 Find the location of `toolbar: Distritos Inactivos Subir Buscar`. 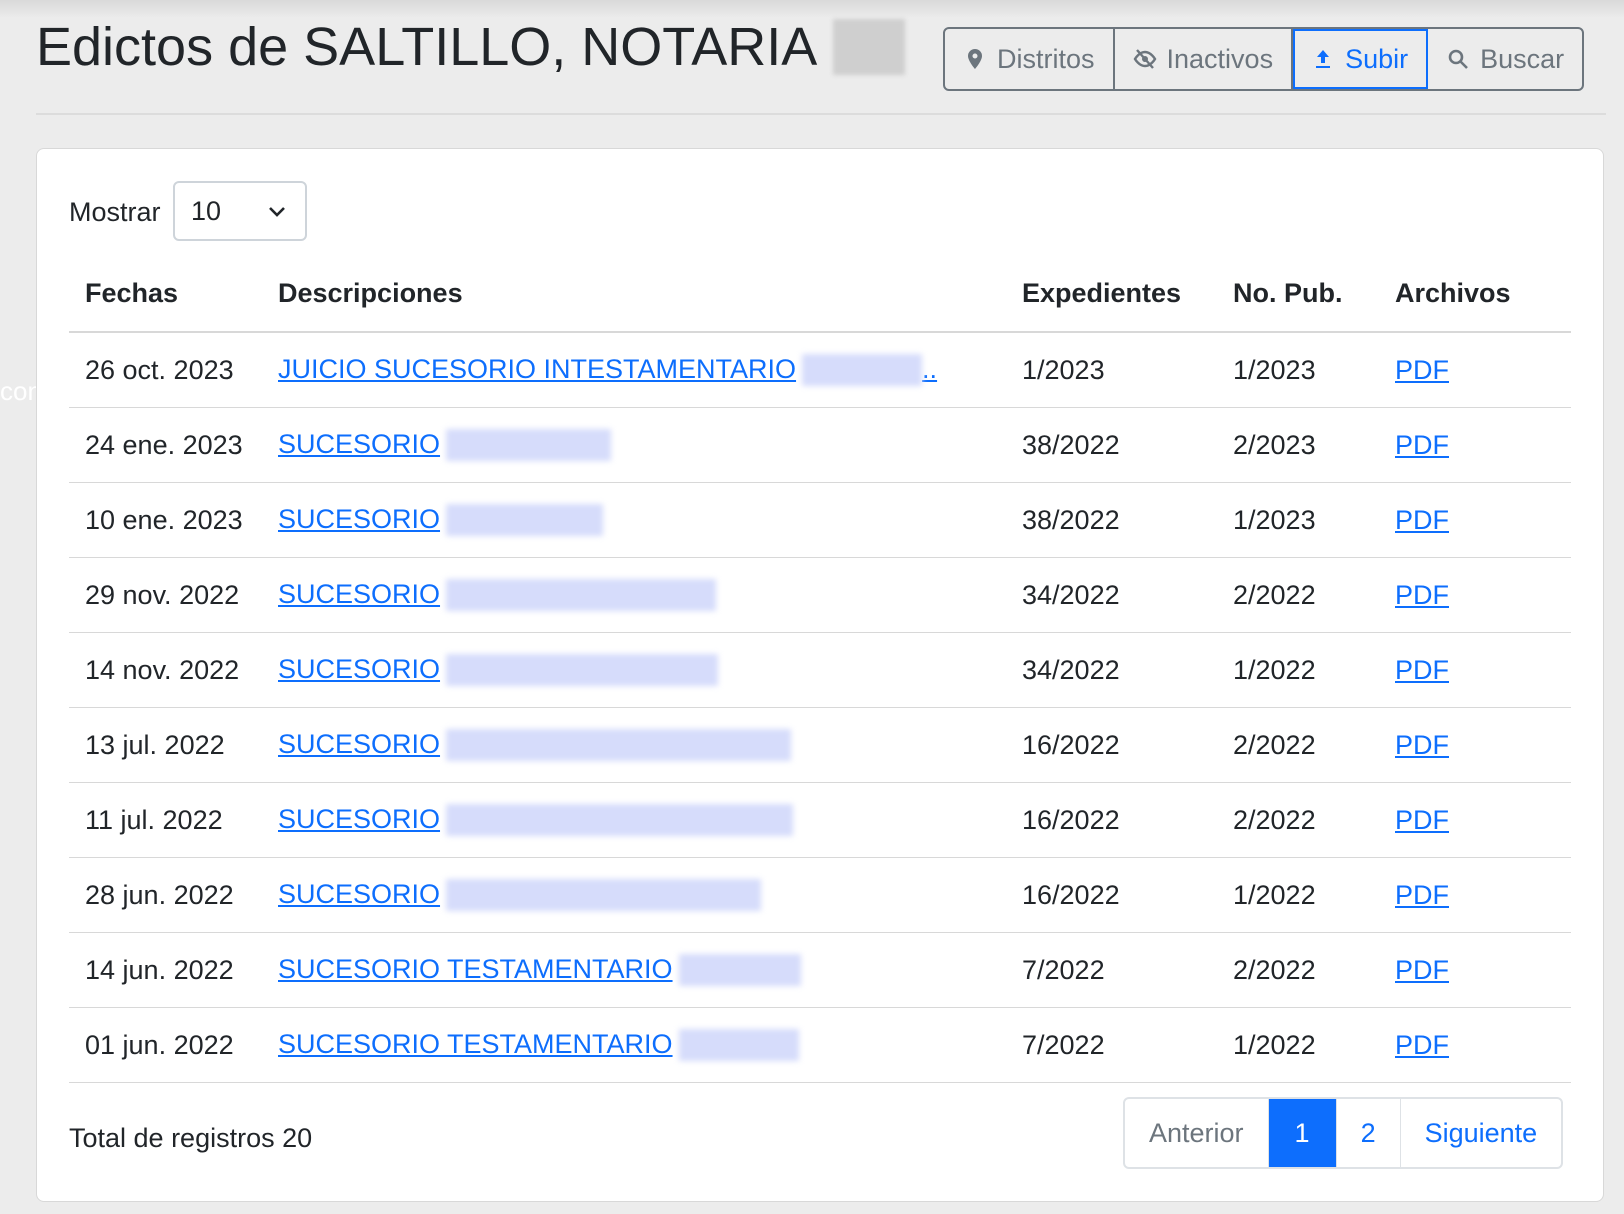

toolbar: Distritos Inactivos Subir Buscar is located at coordinates (1264, 59).